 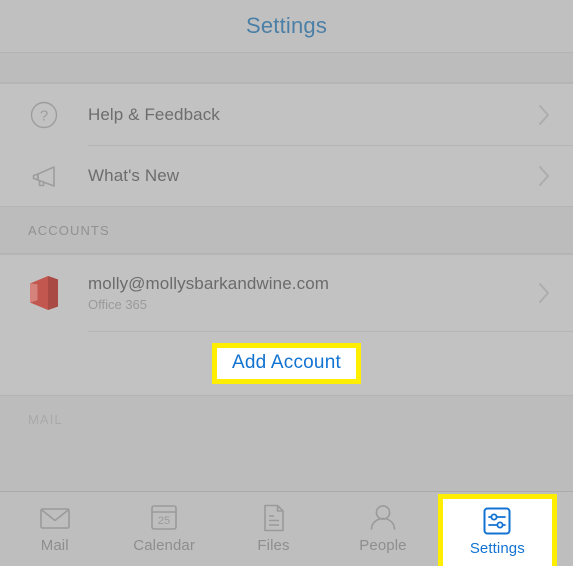 I want to click on section-header-accounts: ACCOUNTS, so click(x=286, y=230).